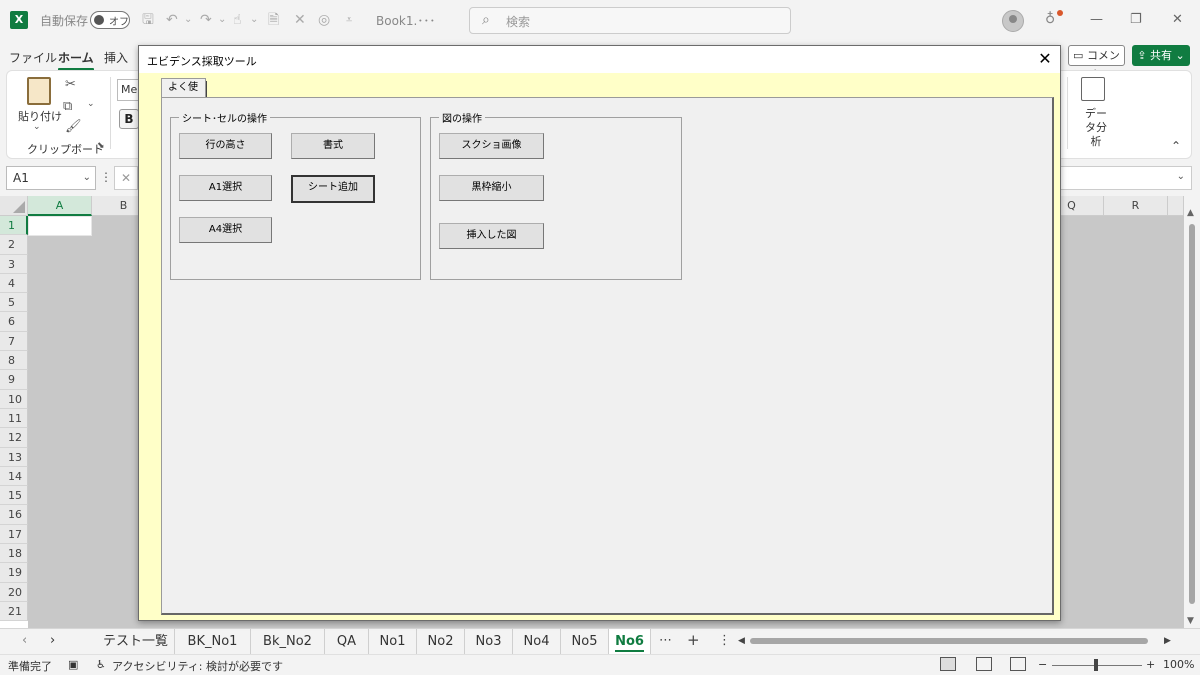  What do you see at coordinates (14, 496) in the screenshot?
I see `row-header: 15` at bounding box center [14, 496].